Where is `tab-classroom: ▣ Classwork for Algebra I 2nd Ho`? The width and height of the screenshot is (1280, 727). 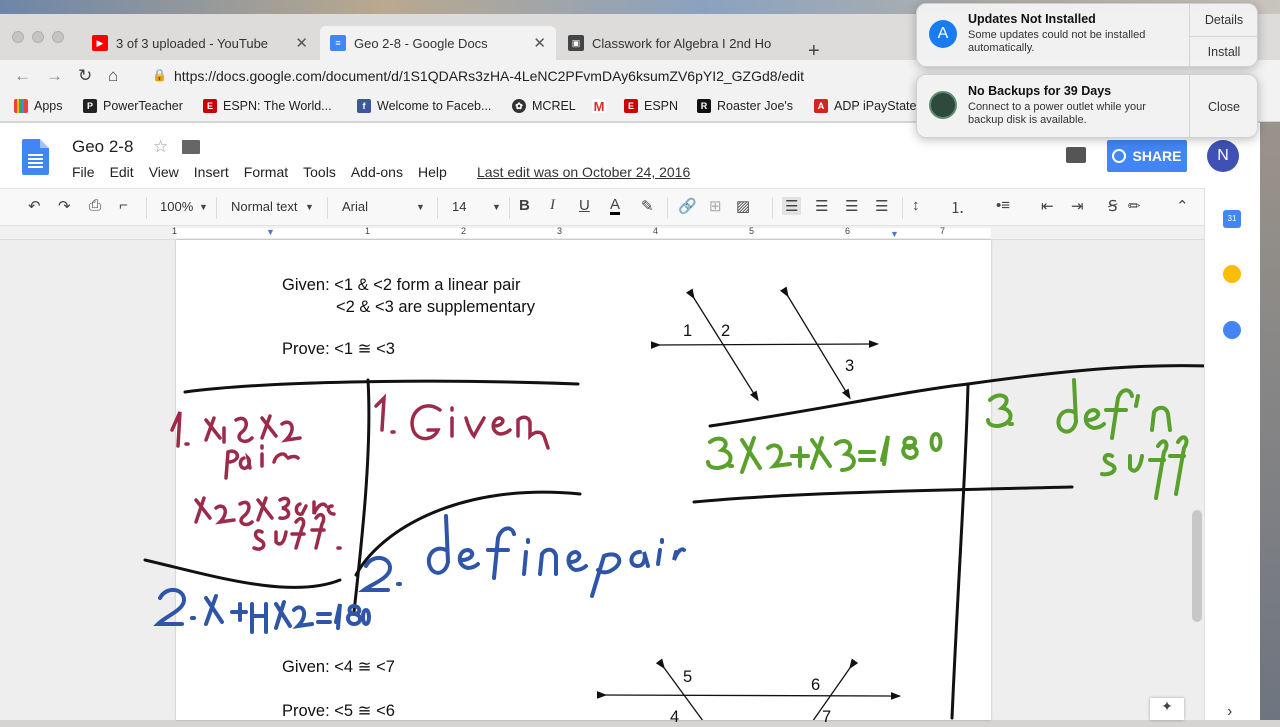
tab-classroom: ▣ Classwork for Algebra I 2nd Ho is located at coordinates (676, 43).